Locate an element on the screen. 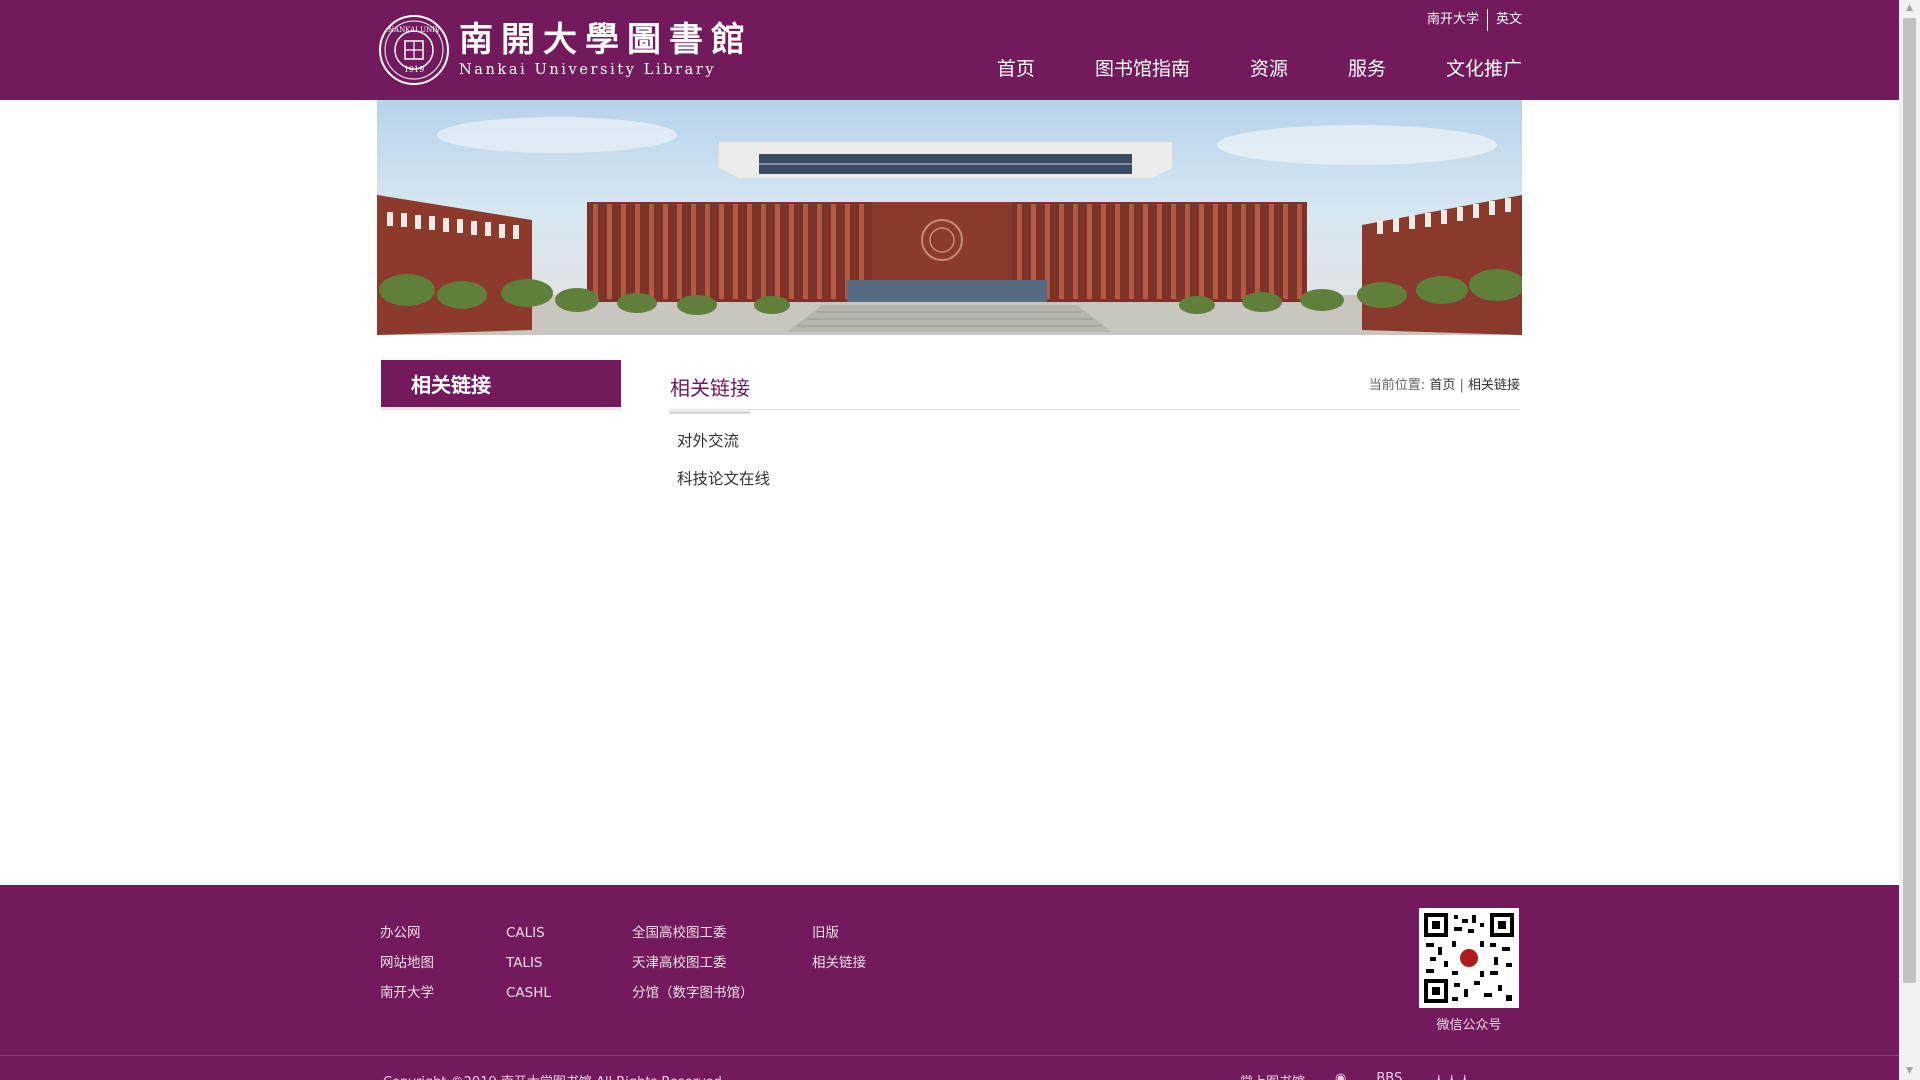 This screenshot has width=1920, height=1080. renren-link: 人人人 is located at coordinates (1451, 1075).